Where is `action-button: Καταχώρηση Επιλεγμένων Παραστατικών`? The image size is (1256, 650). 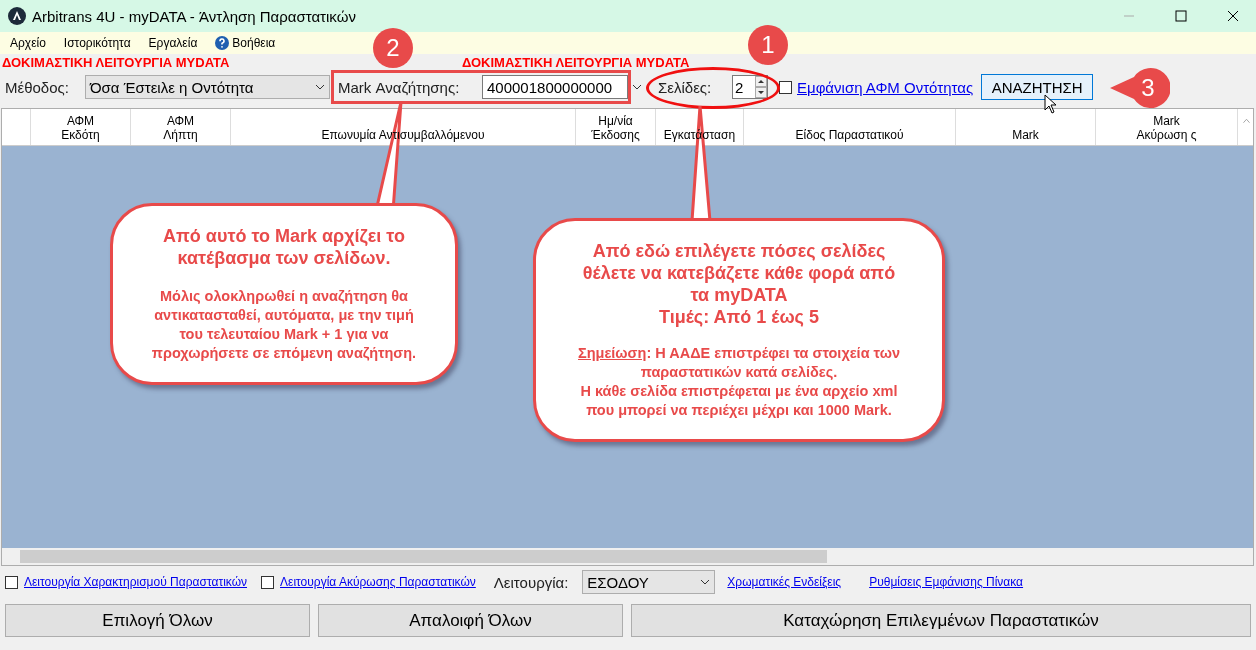 action-button: Καταχώρηση Επιλεγμένων Παραστατικών is located at coordinates (941, 620).